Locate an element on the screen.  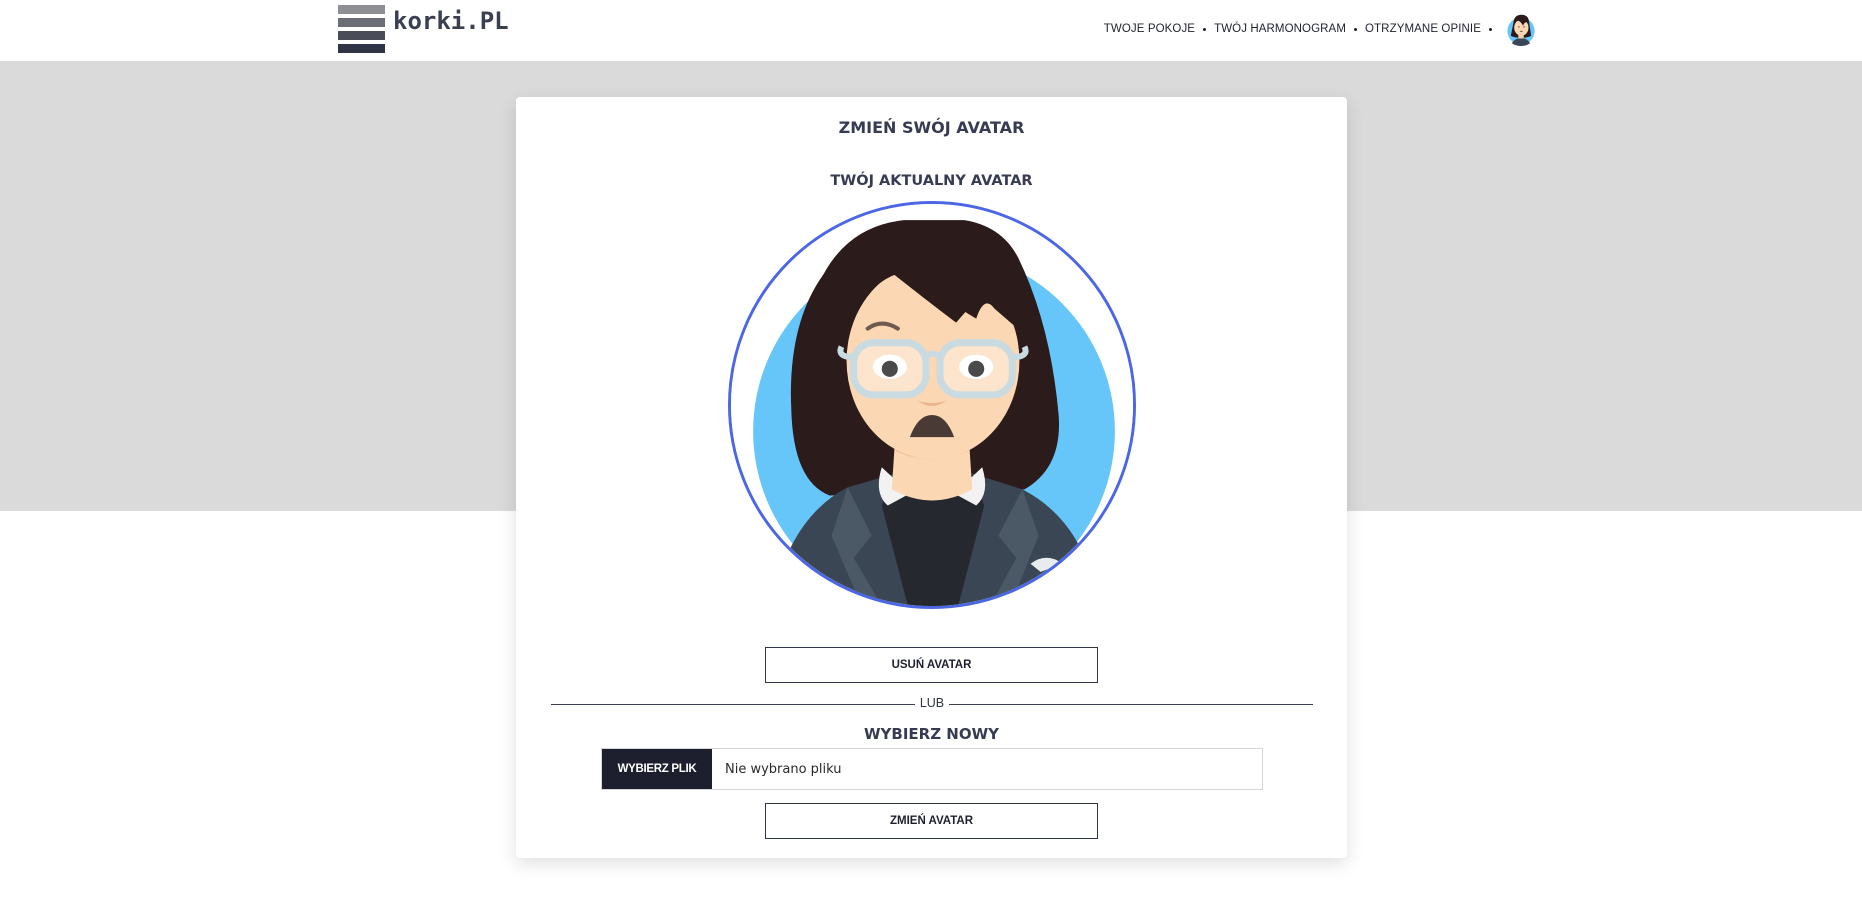
file-status-text: Nie wybrano pliku is located at coordinates (783, 769).